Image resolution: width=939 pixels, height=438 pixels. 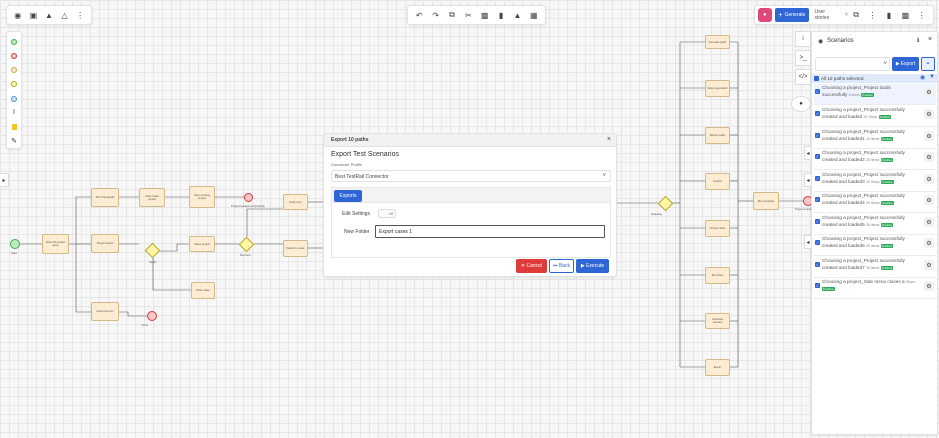 What do you see at coordinates (717, 181) in the screenshot?
I see `task-node: Confirm` at bounding box center [717, 181].